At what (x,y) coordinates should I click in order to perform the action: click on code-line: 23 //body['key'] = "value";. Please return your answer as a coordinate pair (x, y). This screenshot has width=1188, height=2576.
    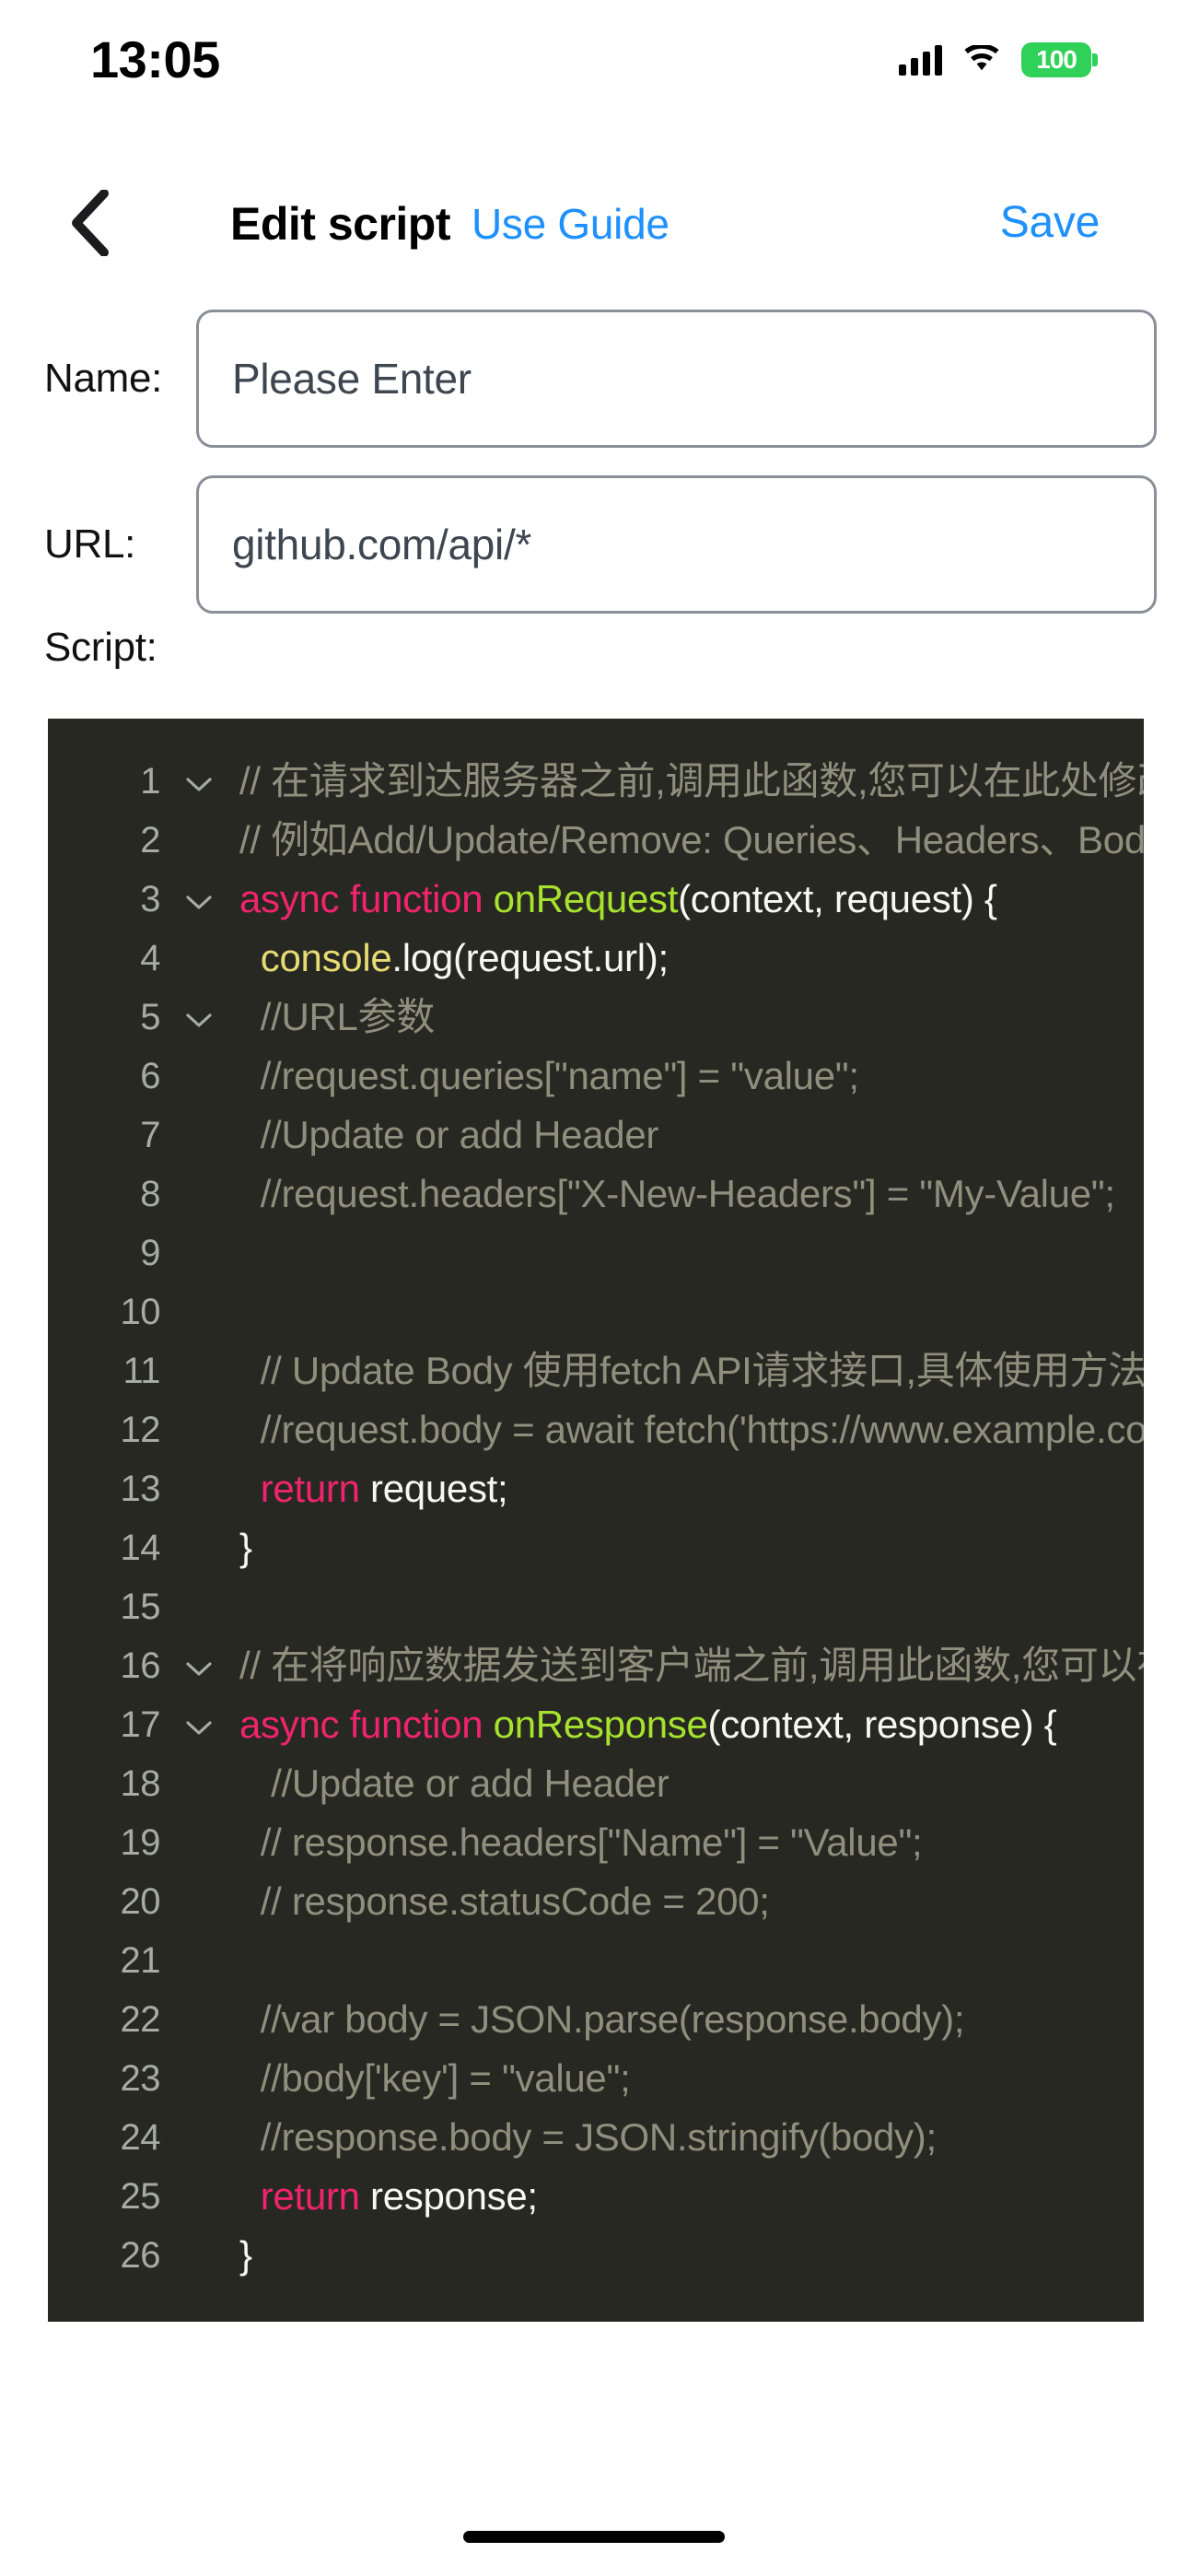
    Looking at the image, I should click on (596, 2078).